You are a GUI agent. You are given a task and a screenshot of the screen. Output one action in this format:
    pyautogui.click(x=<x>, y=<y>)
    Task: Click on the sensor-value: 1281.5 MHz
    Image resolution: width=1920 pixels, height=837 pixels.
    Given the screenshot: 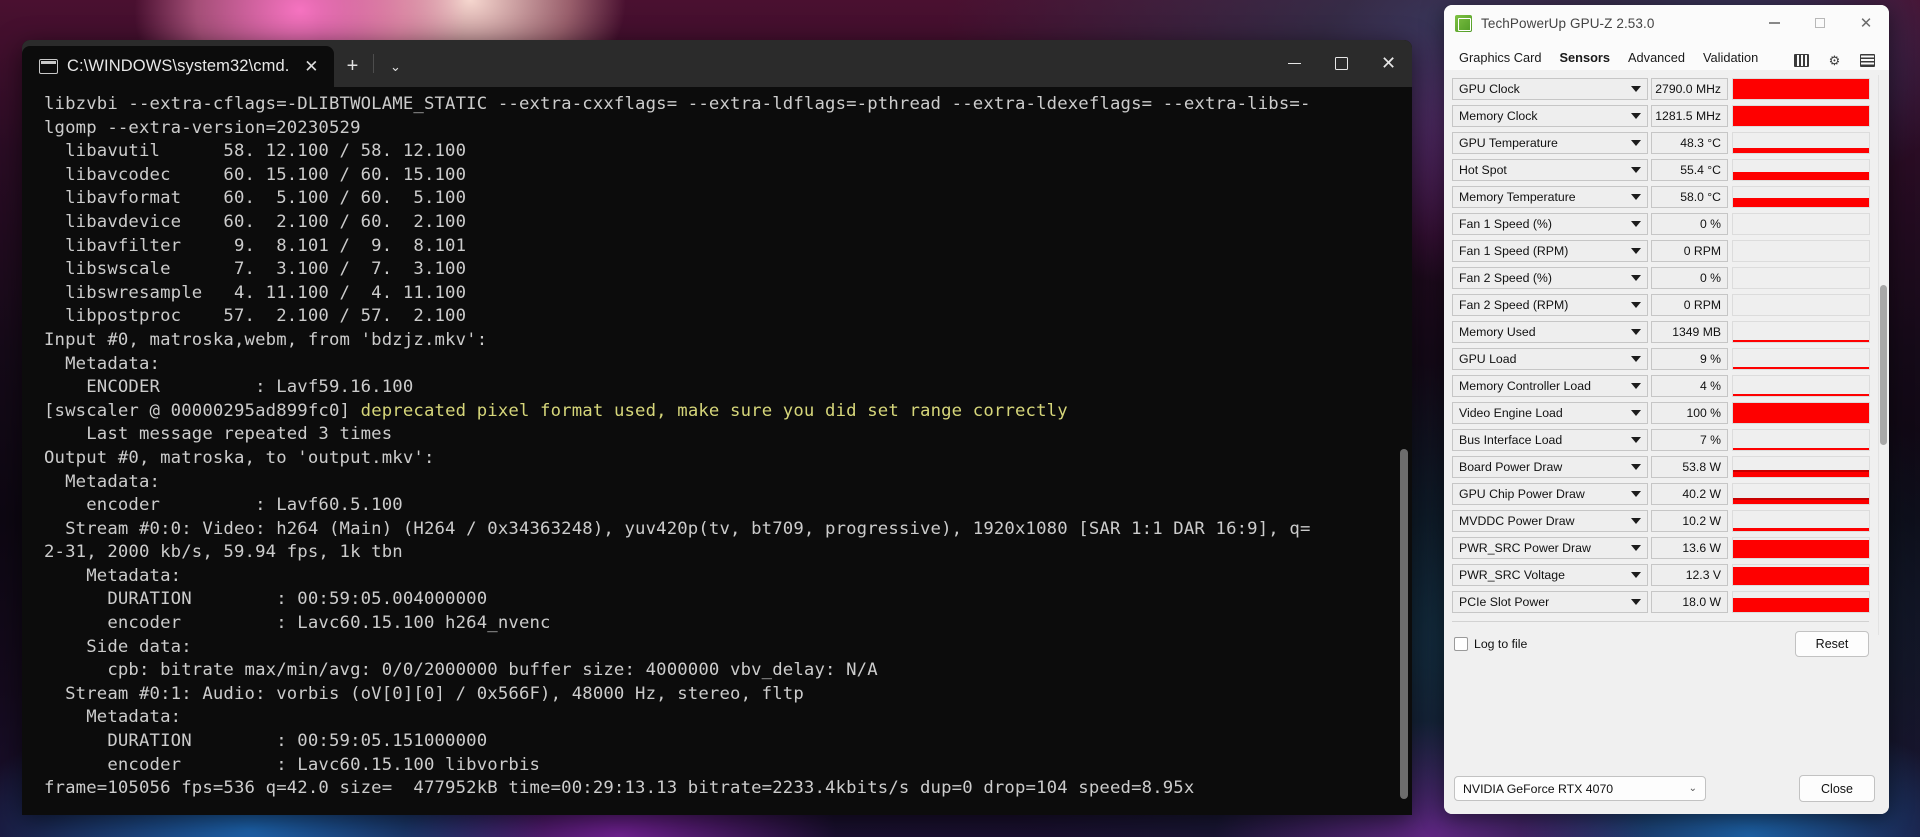 What is the action you would take?
    pyautogui.click(x=1689, y=115)
    